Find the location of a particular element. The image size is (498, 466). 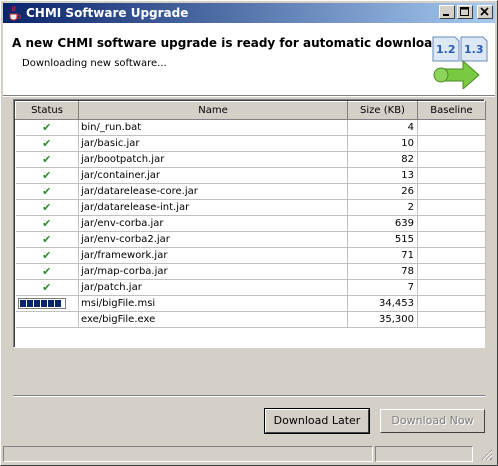

column-header-status: Status is located at coordinates (47, 110).